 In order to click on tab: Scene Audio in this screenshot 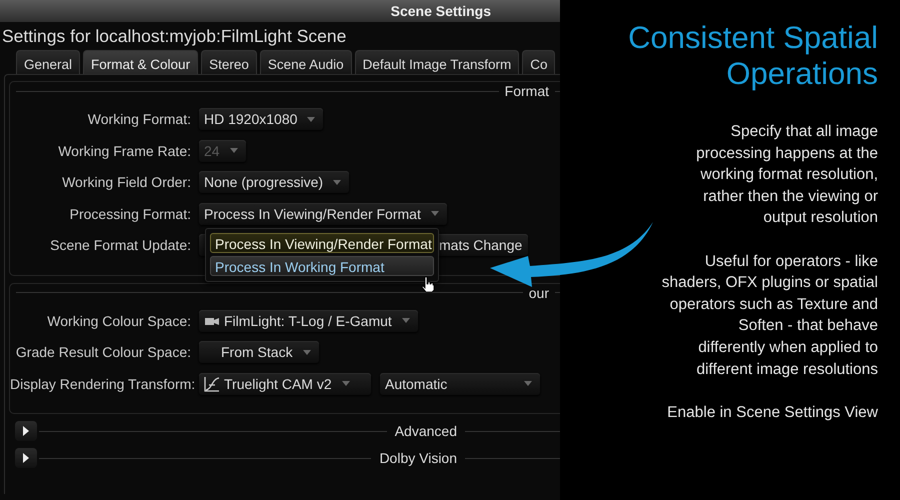, I will do `click(306, 62)`.